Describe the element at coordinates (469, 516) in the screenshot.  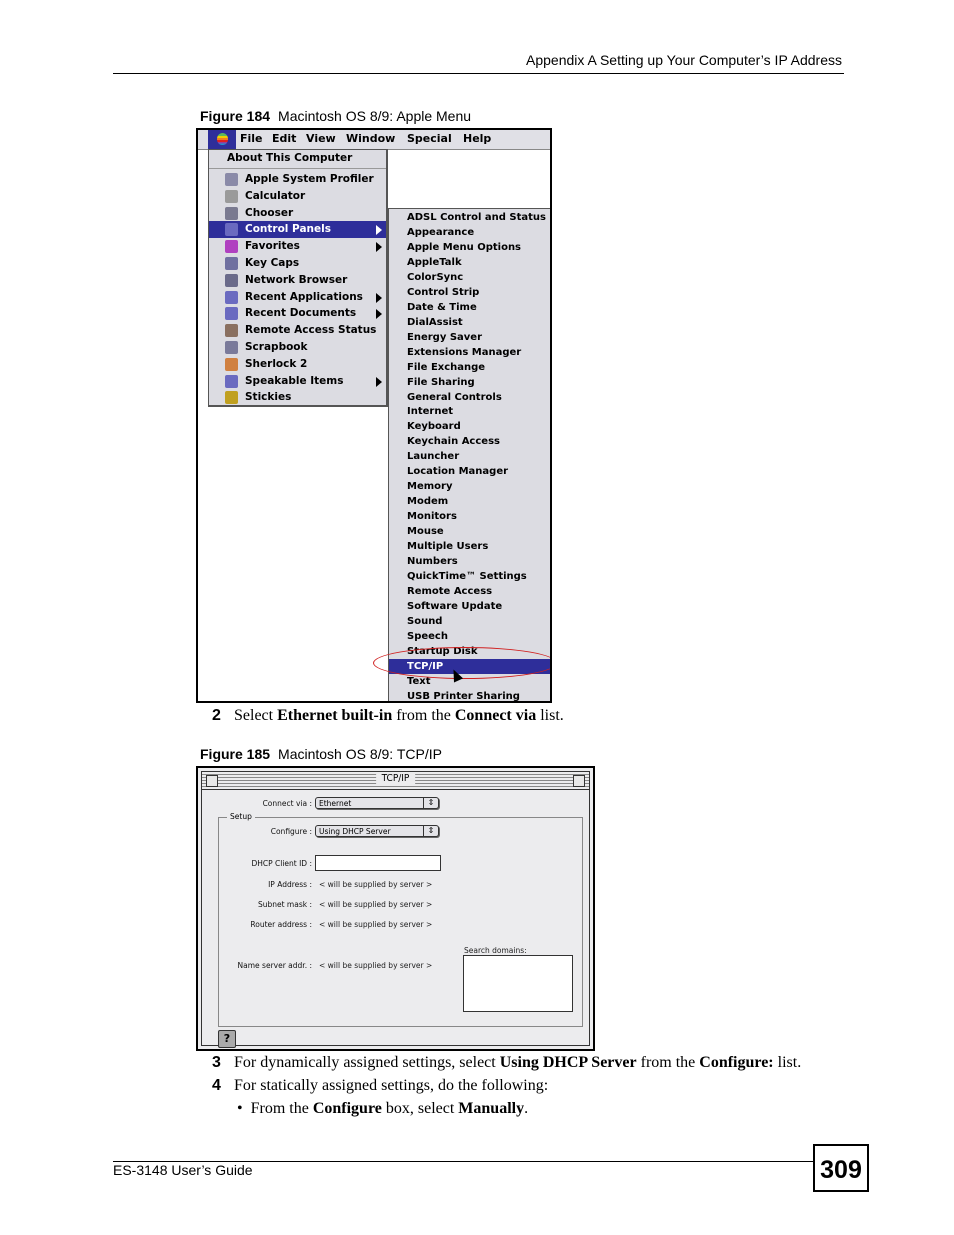
I see `control-panel-monitors: Monitors` at that location.